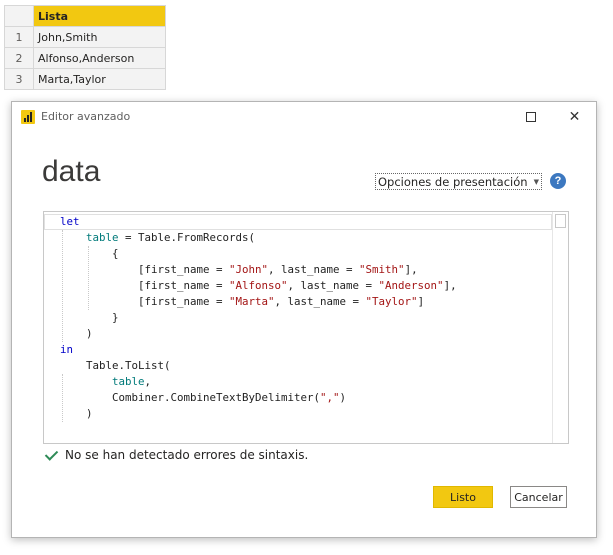  Describe the element at coordinates (258, 238) in the screenshot. I see `code-line: table = Table.FromRecords(` at that location.